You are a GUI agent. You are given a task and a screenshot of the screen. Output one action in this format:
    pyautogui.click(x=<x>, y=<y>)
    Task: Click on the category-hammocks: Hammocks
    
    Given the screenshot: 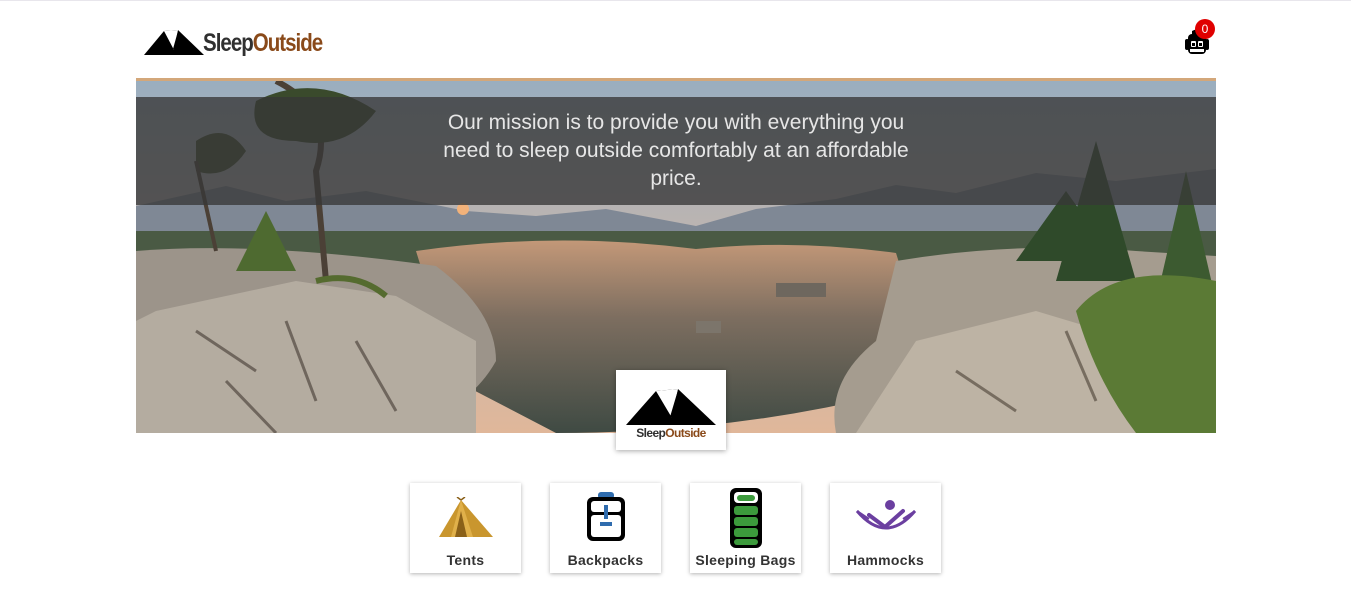 What is the action you would take?
    pyautogui.click(x=885, y=528)
    